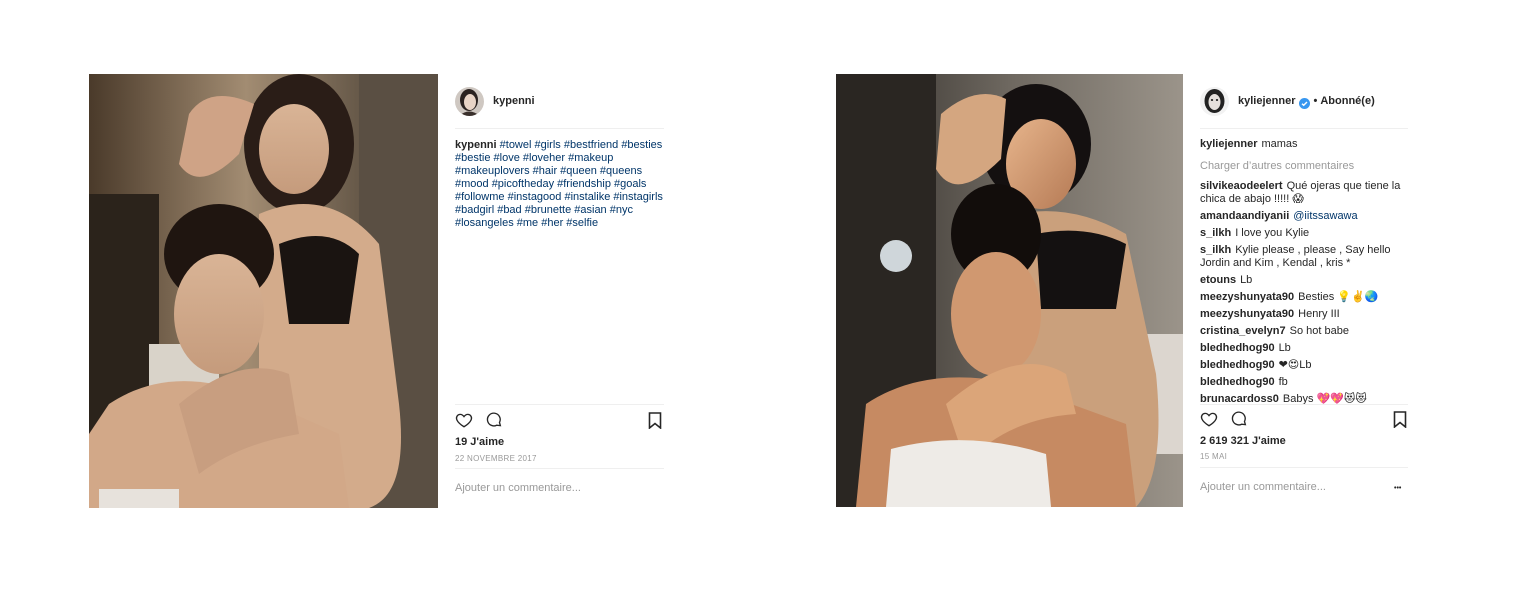 The width and height of the screenshot is (1518, 591). I want to click on comment-text: So hot babe, so click(1319, 331).